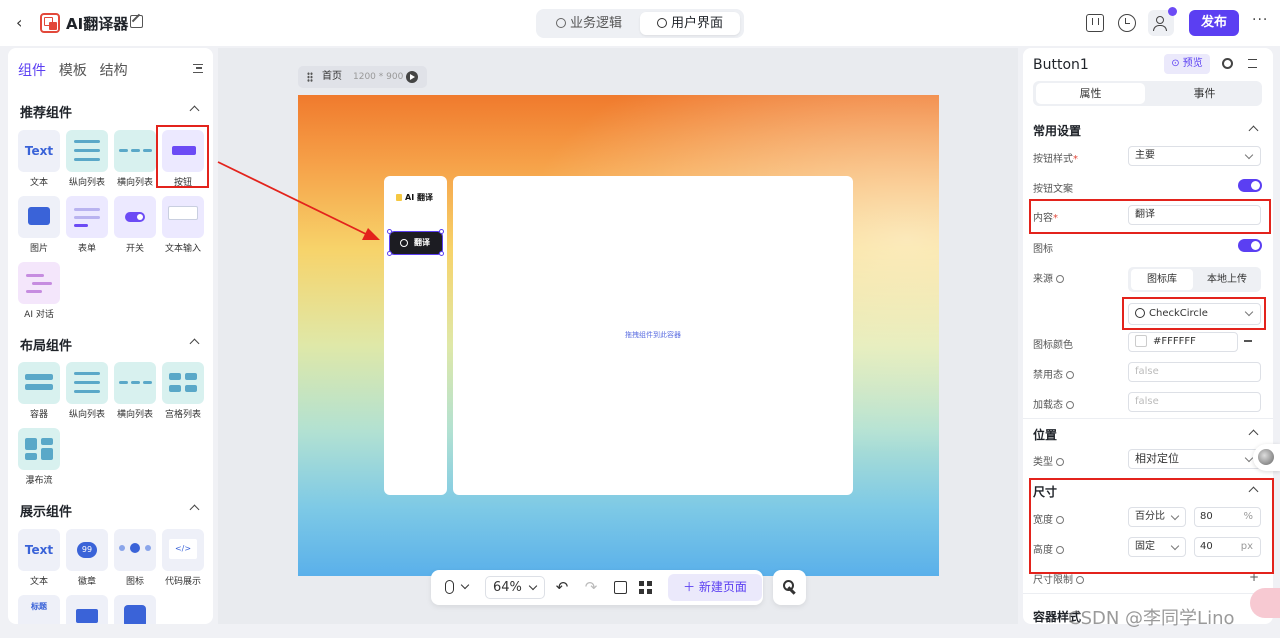 The height and width of the screenshot is (638, 1280). I want to click on component-switch: 开关, so click(135, 225).